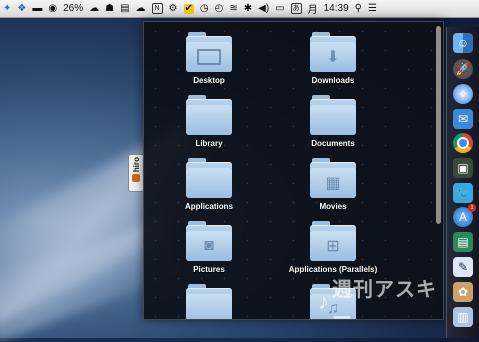 Image resolution: width=479 pixels, height=342 pixels. I want to click on battery-icon: ▭, so click(279, 8).